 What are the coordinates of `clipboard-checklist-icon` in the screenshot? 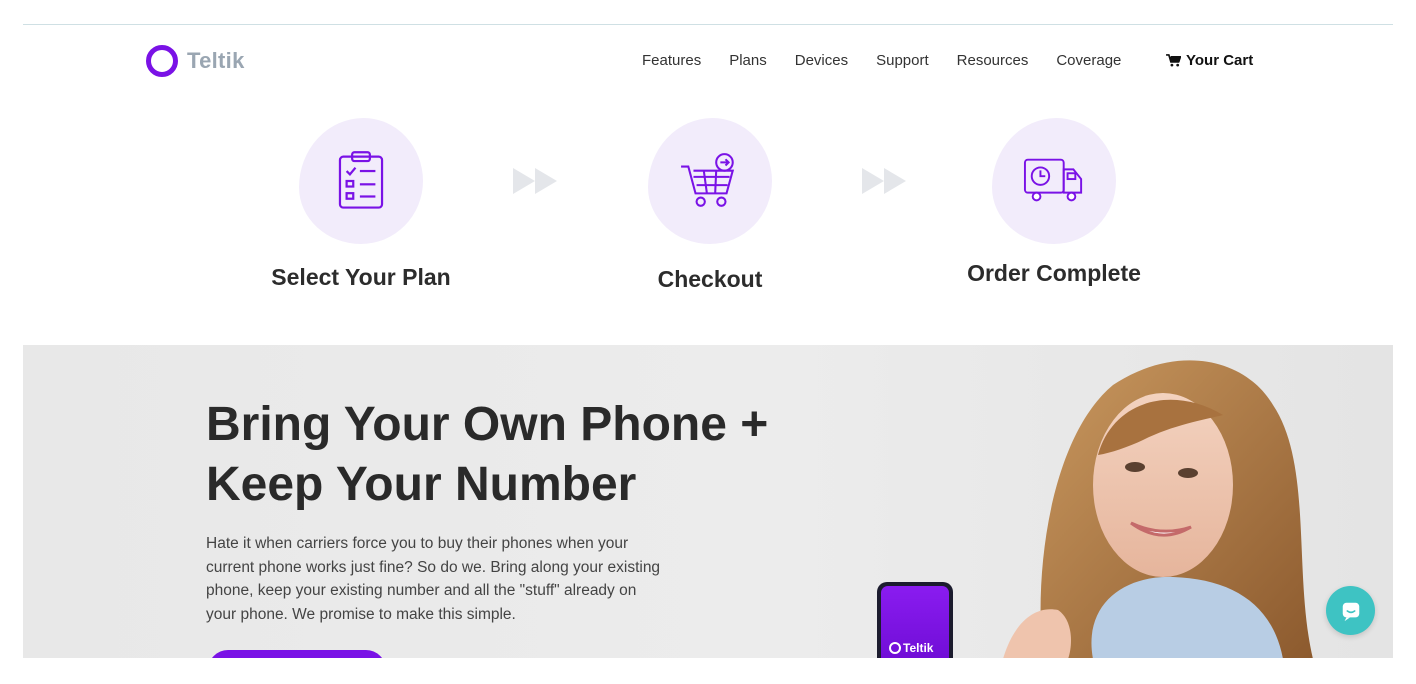 It's located at (361, 180).